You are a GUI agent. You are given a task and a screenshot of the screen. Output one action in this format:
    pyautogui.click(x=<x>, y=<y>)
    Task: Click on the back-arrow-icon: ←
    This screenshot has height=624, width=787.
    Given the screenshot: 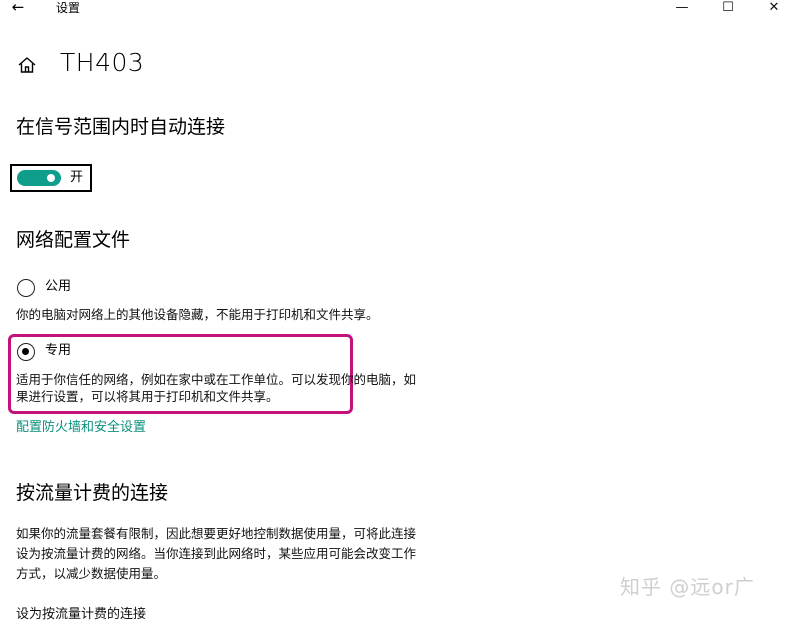 What is the action you would take?
    pyautogui.click(x=18, y=8)
    